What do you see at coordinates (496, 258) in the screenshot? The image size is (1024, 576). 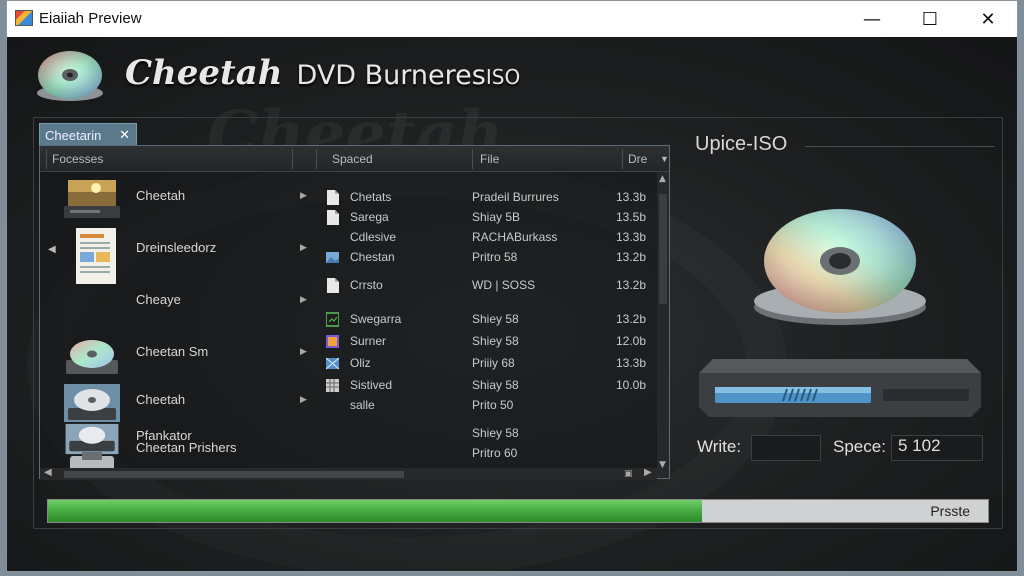 I see `file-row: Chestan Pritro 58 13.2b` at bounding box center [496, 258].